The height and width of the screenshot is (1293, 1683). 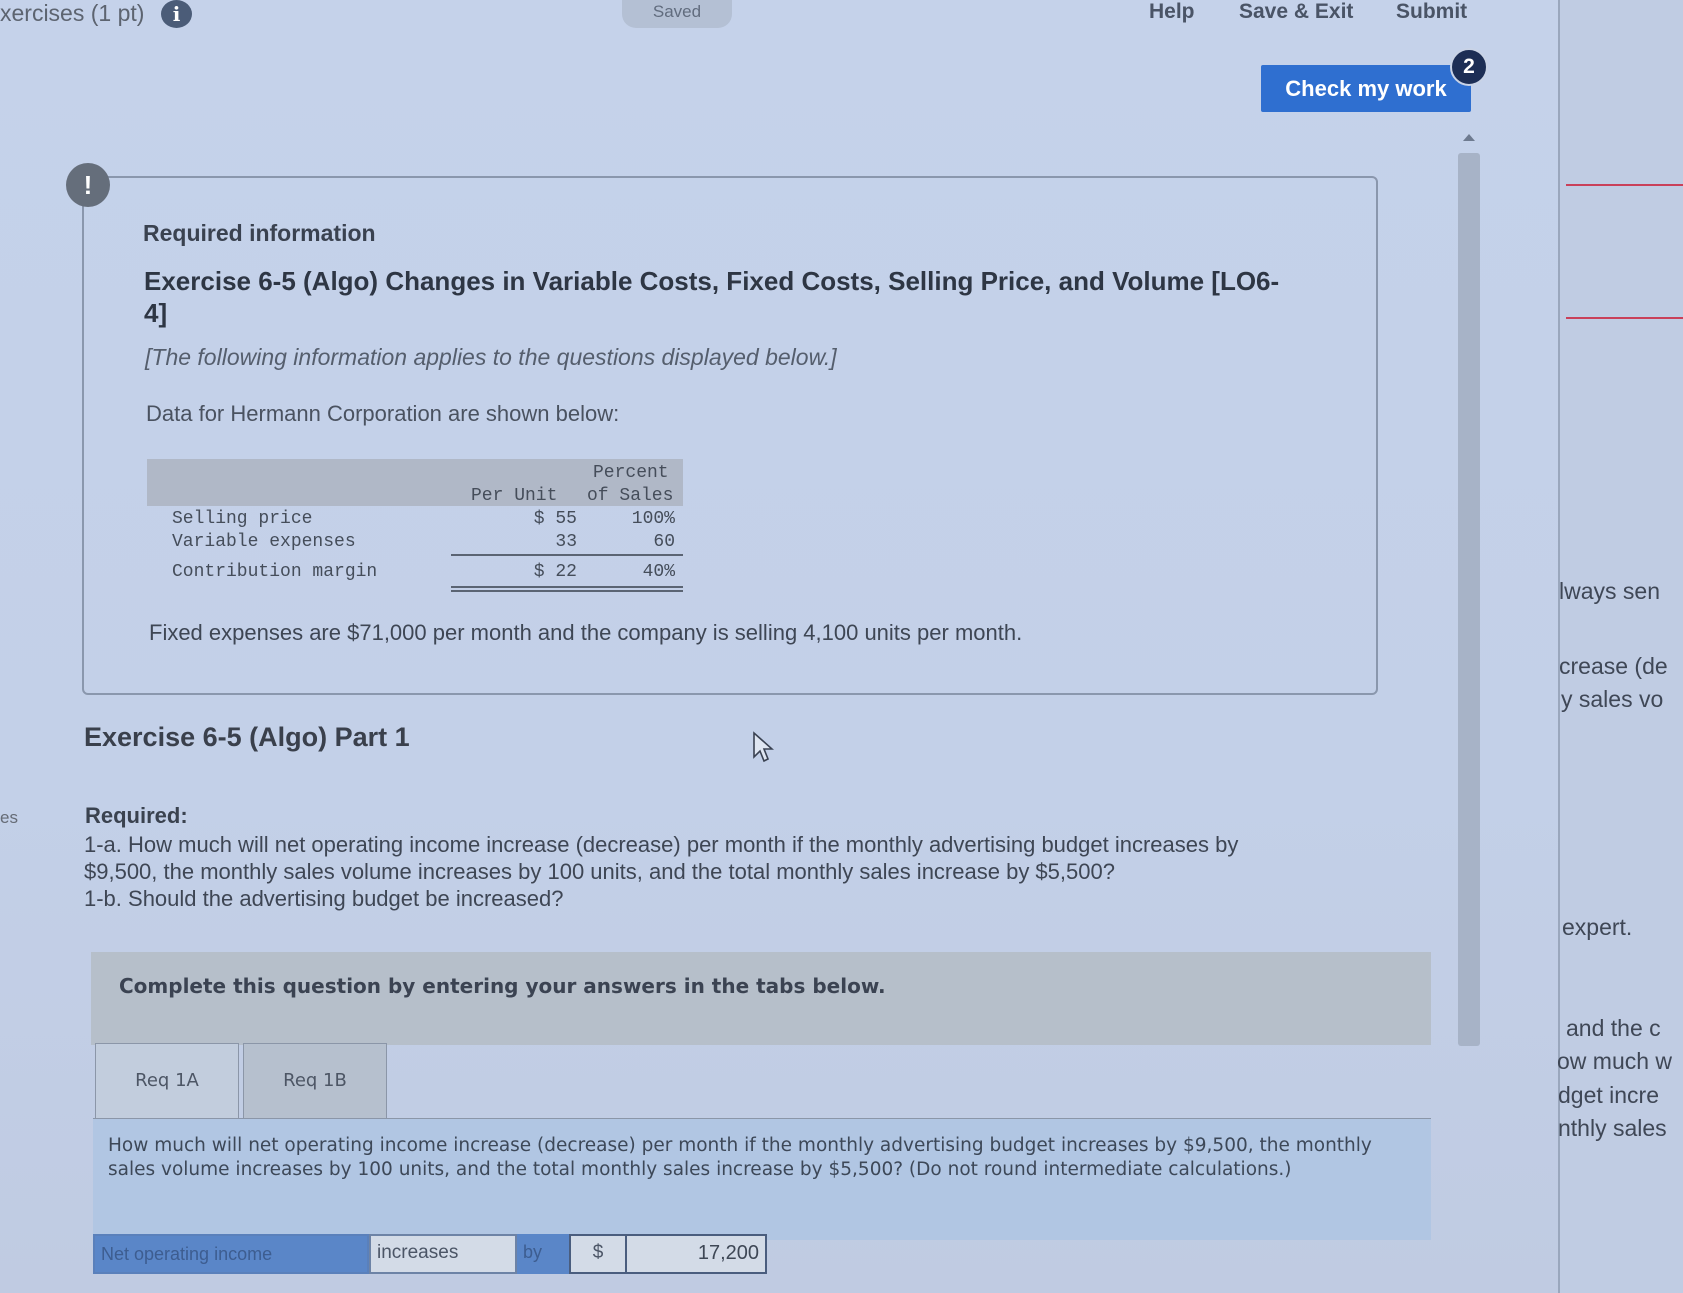 I want to click on total-rule-bottom, so click(x=567, y=591).